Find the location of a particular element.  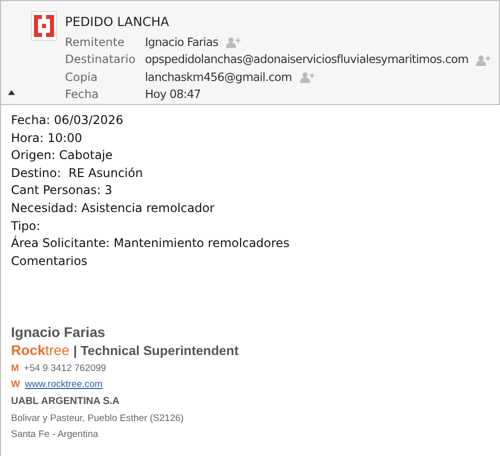

field-label: Fecha is located at coordinates (82, 95).